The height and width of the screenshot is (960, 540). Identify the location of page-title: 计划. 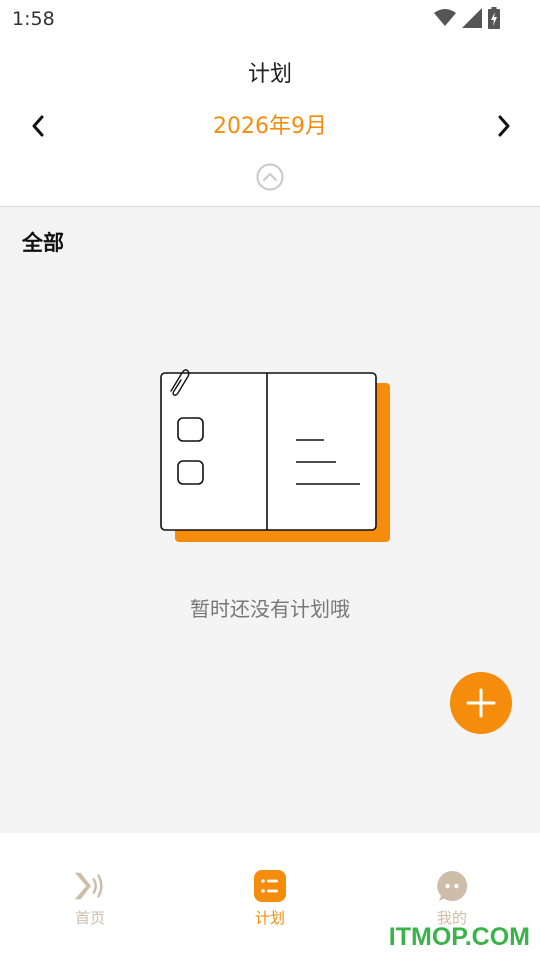
(269, 74).